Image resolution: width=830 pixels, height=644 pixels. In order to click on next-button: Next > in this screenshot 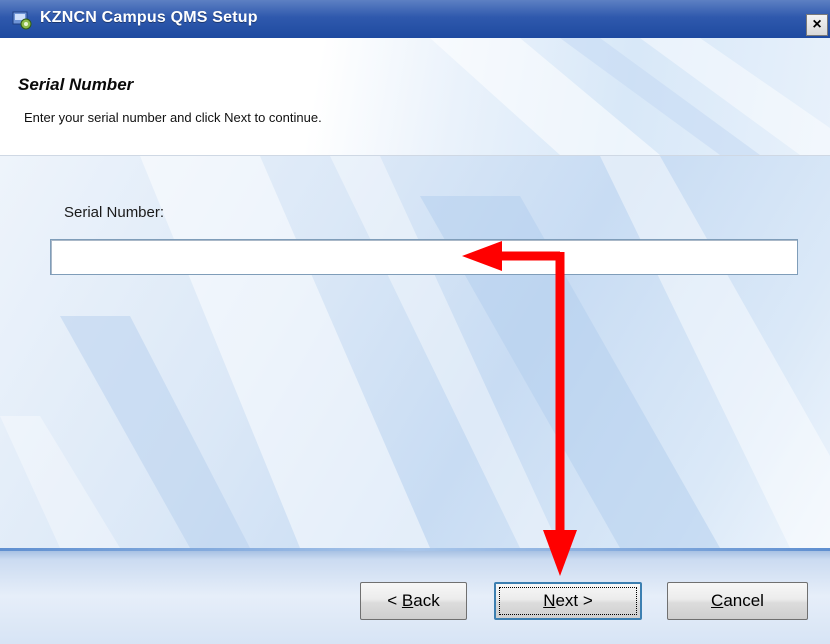, I will do `click(568, 601)`.